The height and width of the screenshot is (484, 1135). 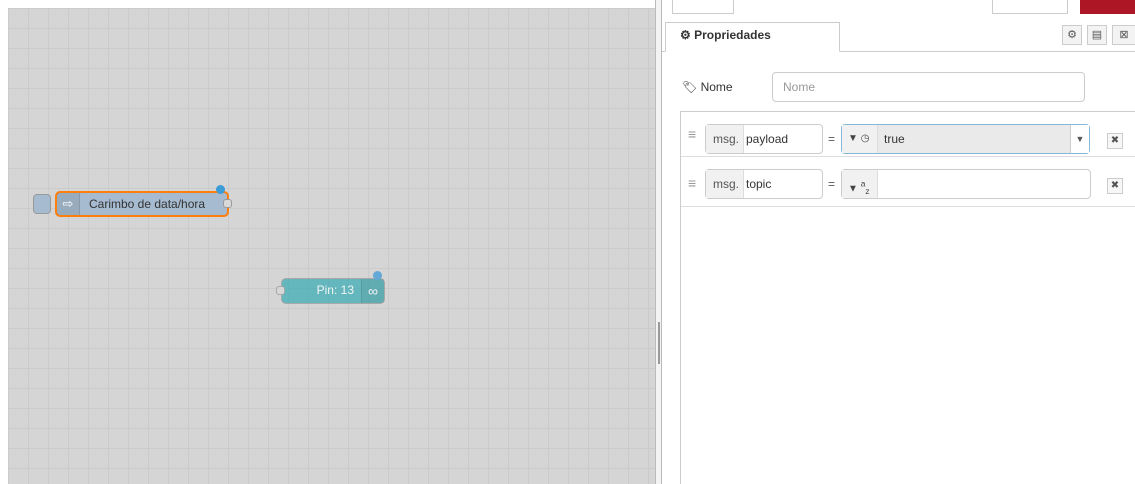 What do you see at coordinates (658, 242) in the screenshot?
I see `panel-splitter` at bounding box center [658, 242].